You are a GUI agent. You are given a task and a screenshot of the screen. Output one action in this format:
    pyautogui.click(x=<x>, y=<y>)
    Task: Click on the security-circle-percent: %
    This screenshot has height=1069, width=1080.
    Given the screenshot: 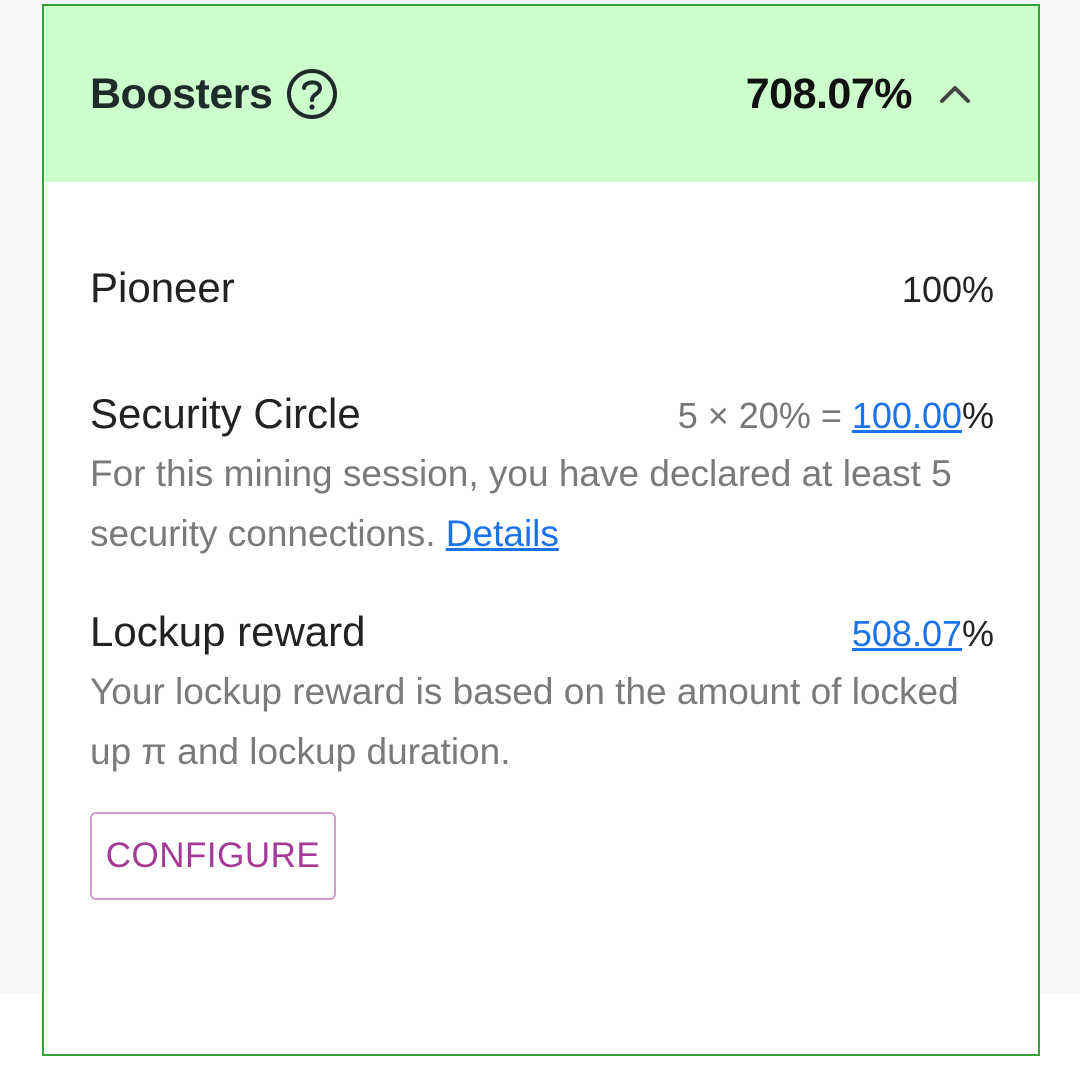 What is the action you would take?
    pyautogui.click(x=977, y=415)
    